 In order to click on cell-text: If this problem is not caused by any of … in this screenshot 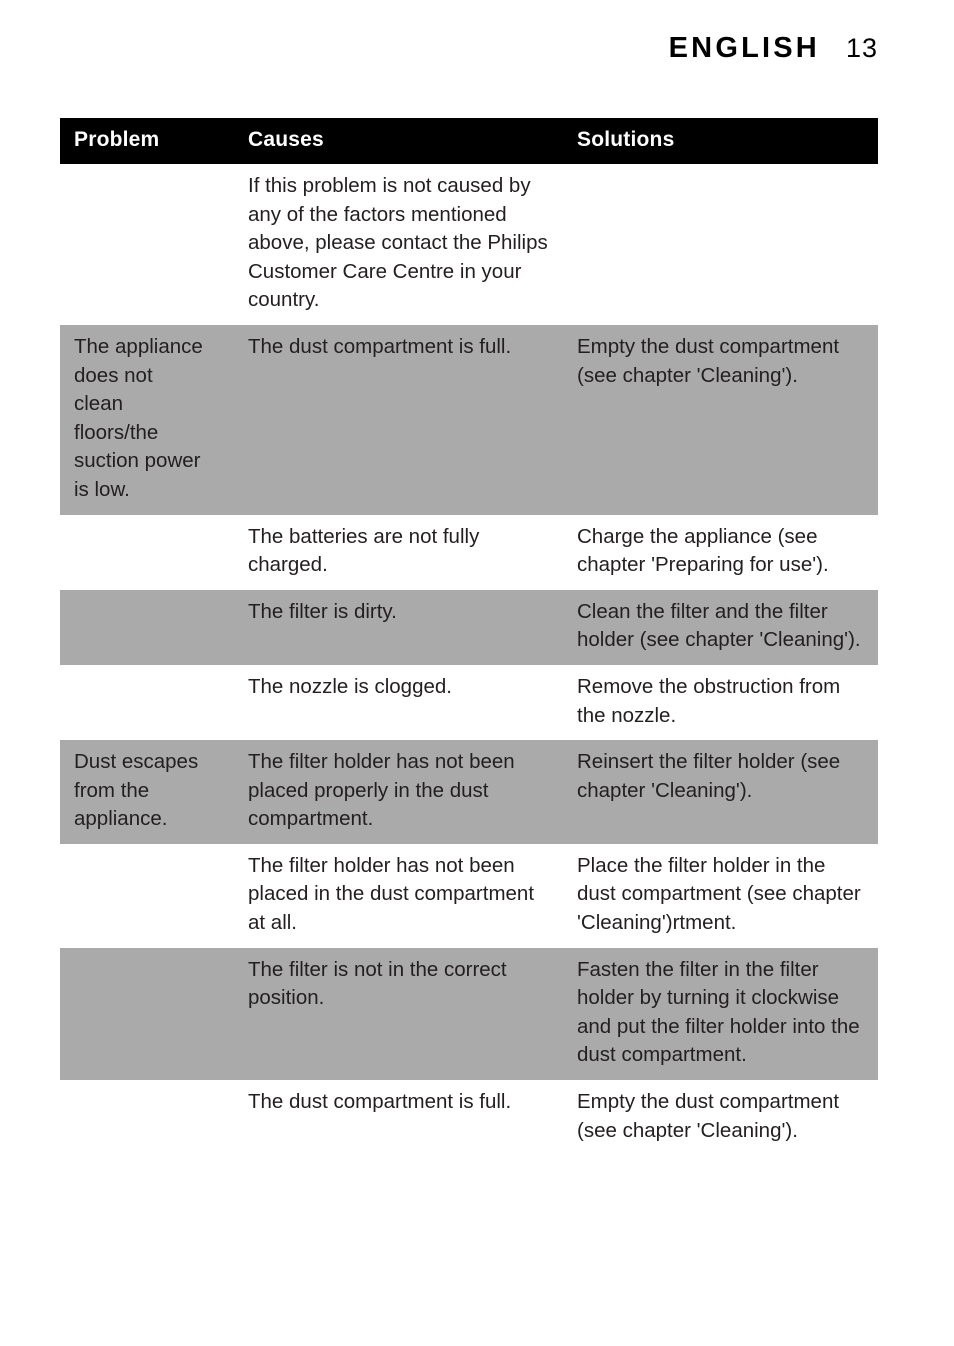, I will do `click(398, 243)`.